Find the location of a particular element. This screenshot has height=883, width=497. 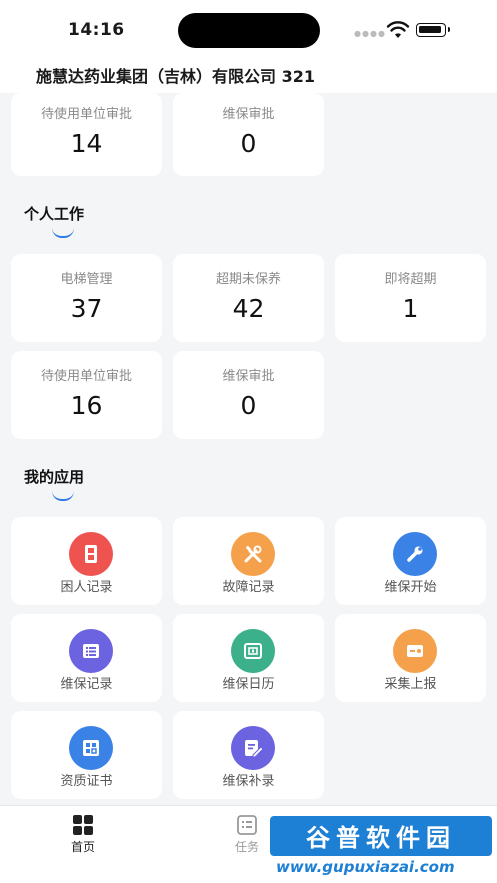

signal-icon: ●●●● is located at coordinates (370, 33).